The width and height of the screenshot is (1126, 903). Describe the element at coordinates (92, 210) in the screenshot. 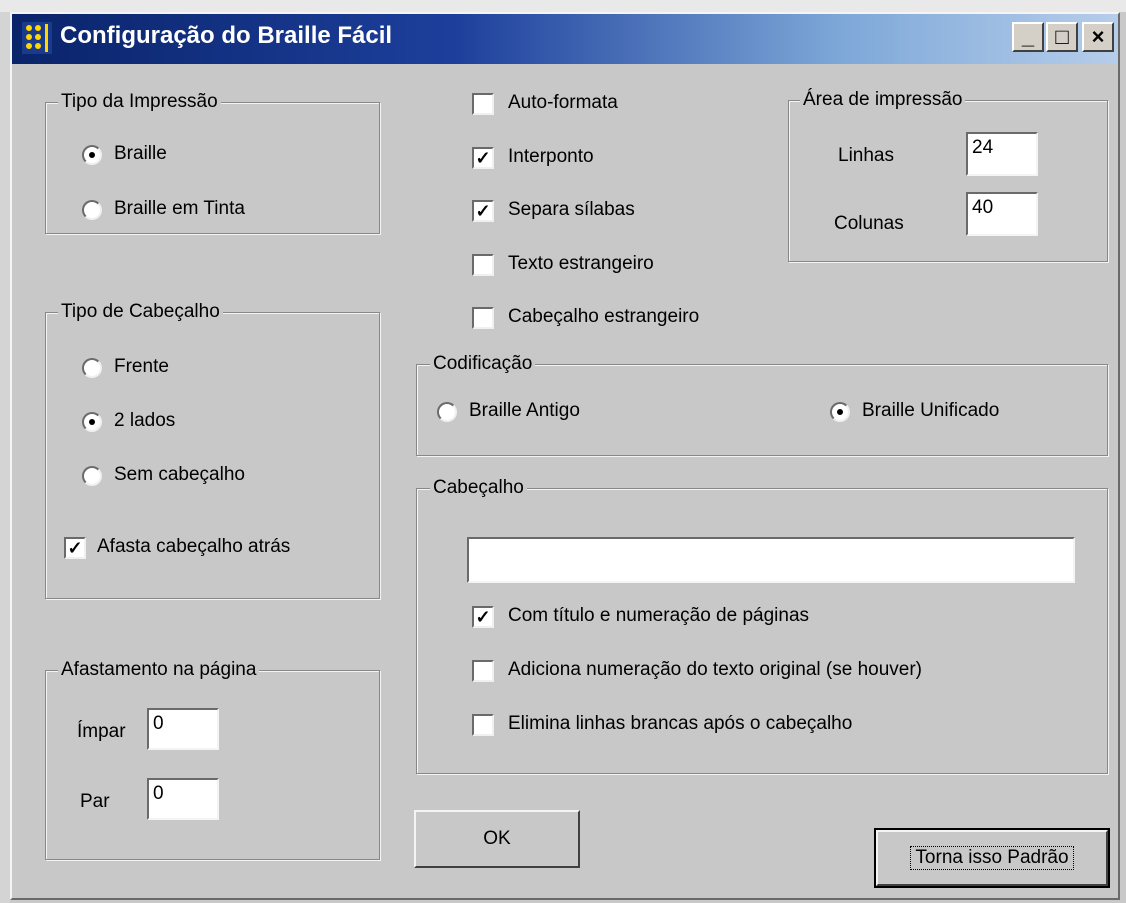

I see `radio-braille-em-tinta` at that location.